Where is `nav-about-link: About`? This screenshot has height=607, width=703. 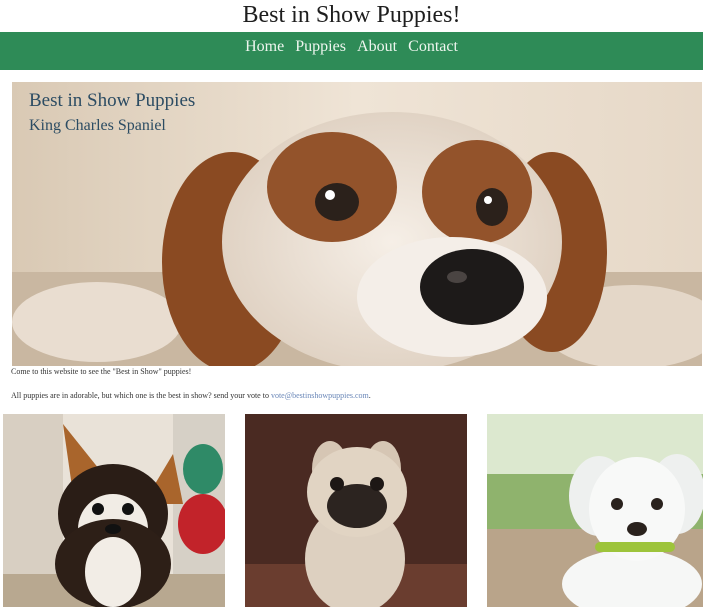 nav-about-link: About is located at coordinates (377, 46).